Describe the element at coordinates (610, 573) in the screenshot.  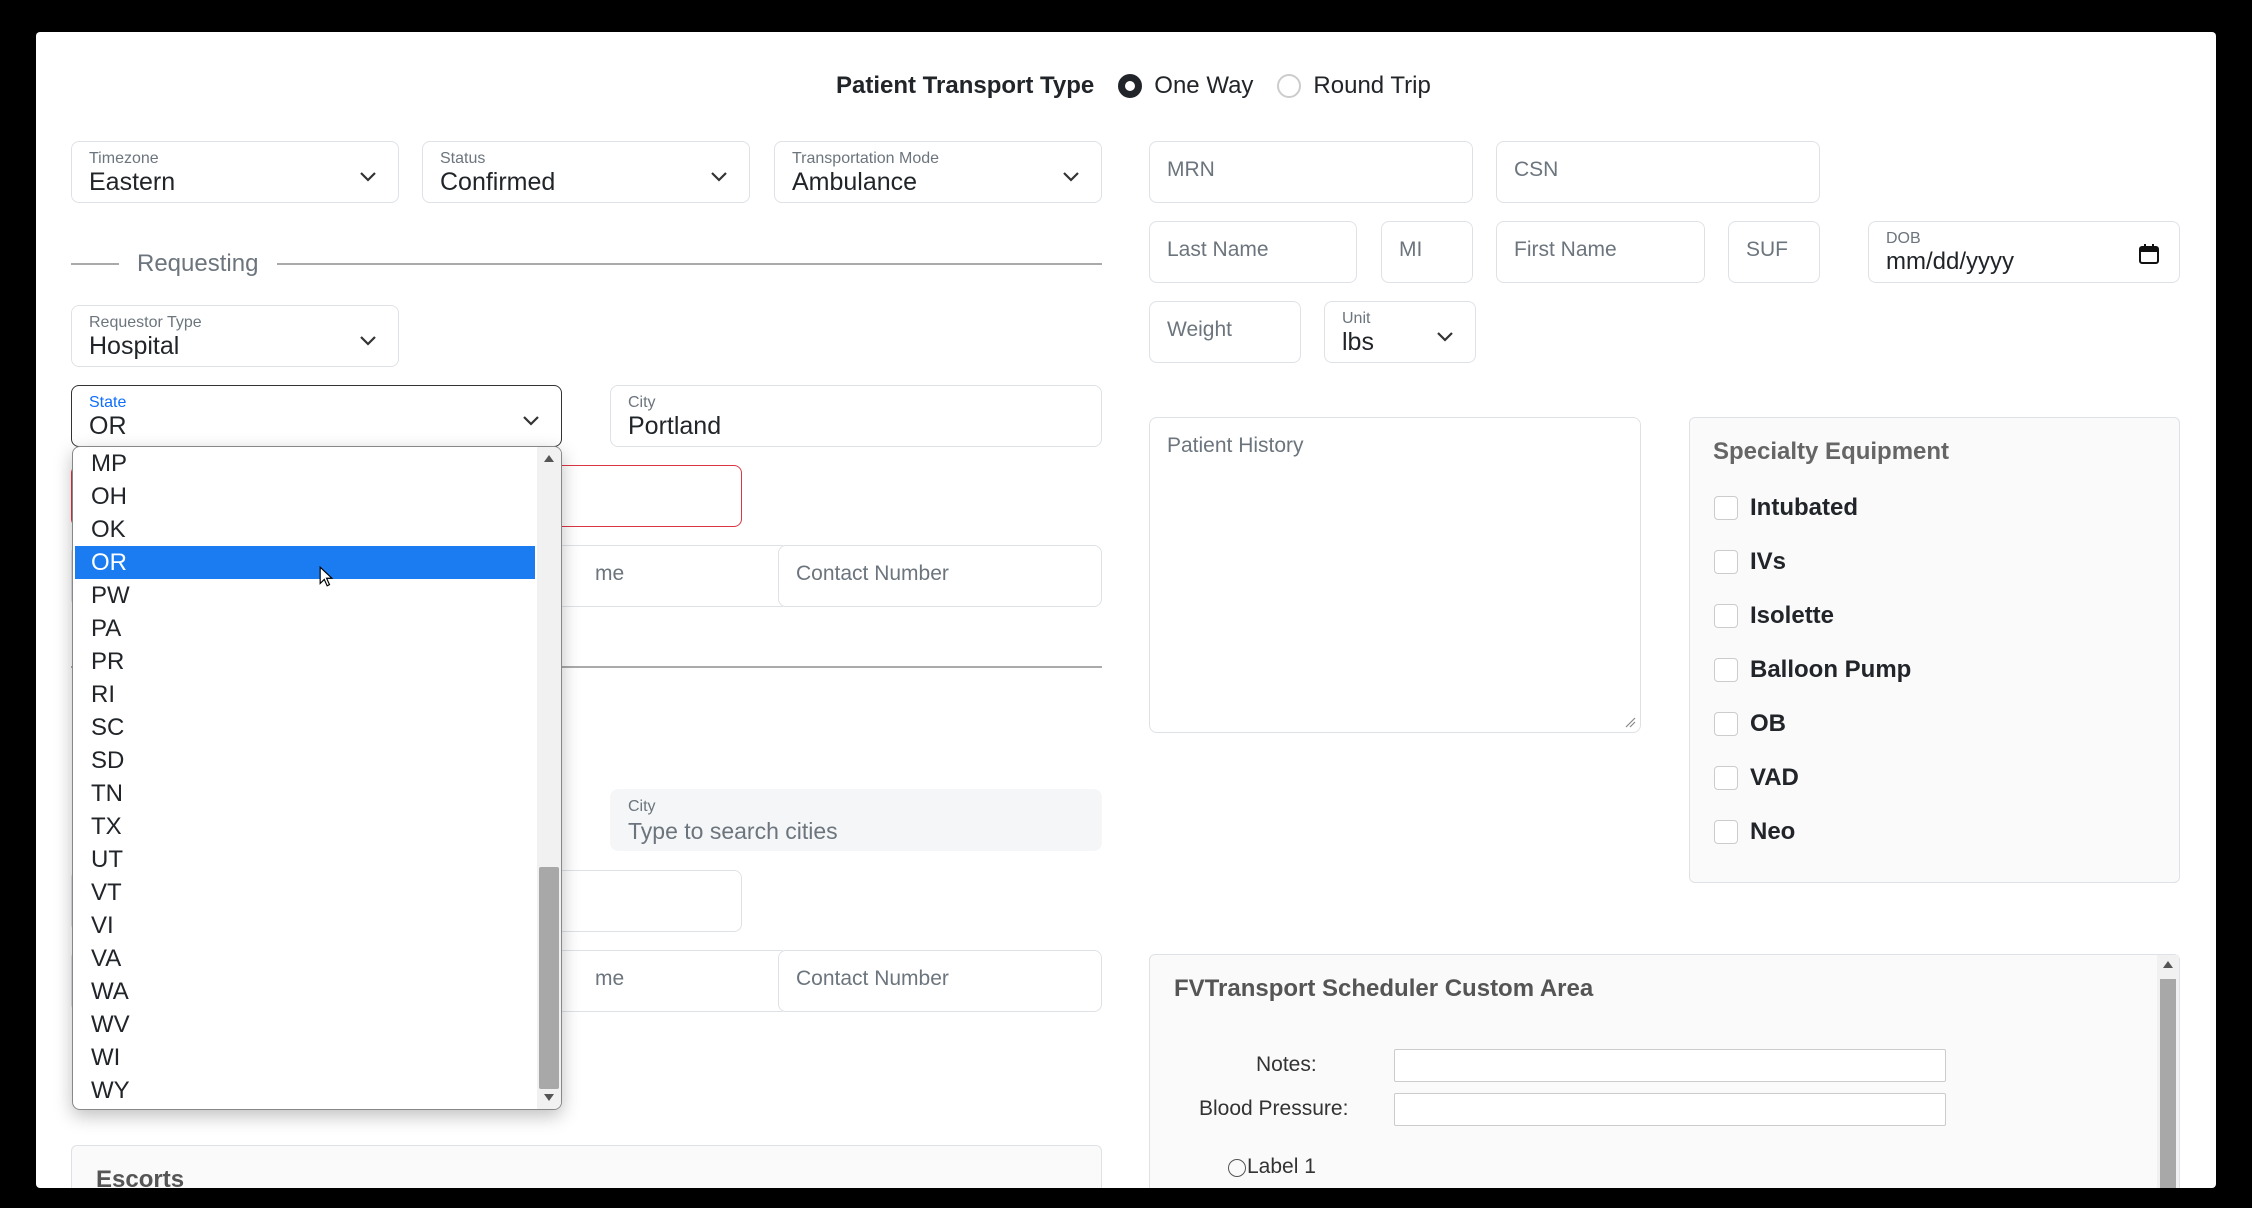
I see `requesting-contact-name-label: me` at that location.